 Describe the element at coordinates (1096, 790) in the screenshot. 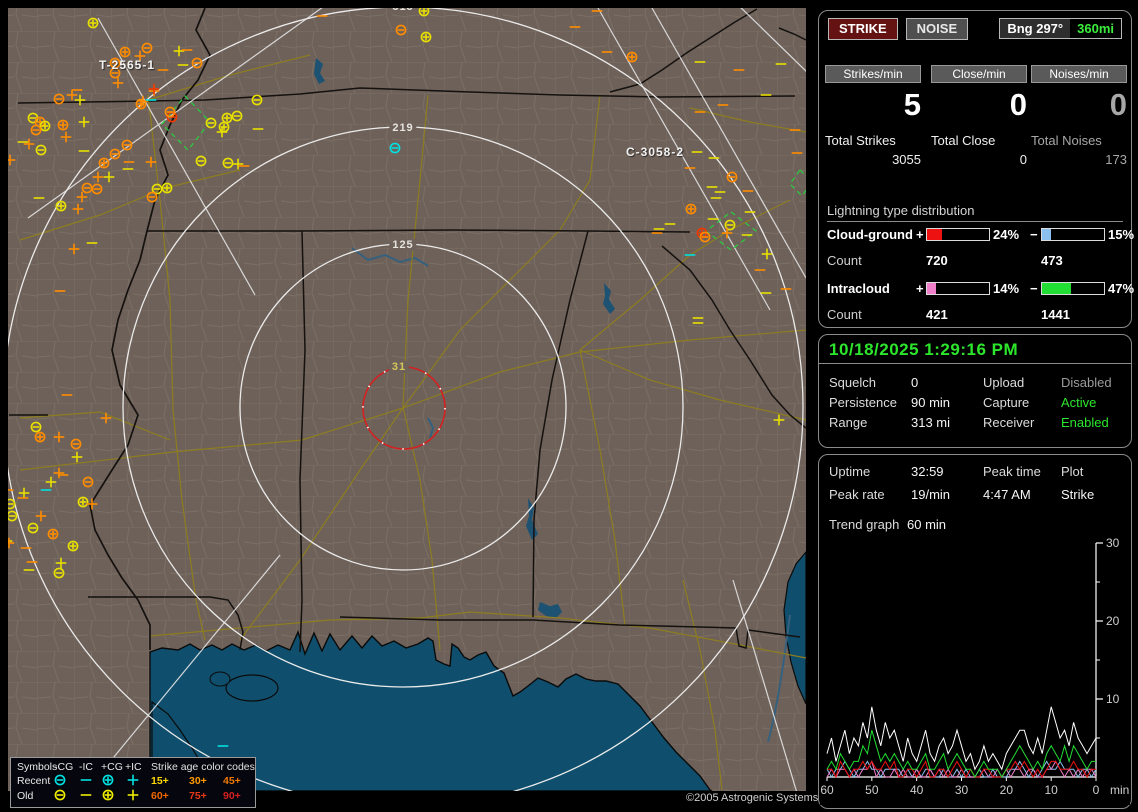

I see `svg-text: 0` at that location.